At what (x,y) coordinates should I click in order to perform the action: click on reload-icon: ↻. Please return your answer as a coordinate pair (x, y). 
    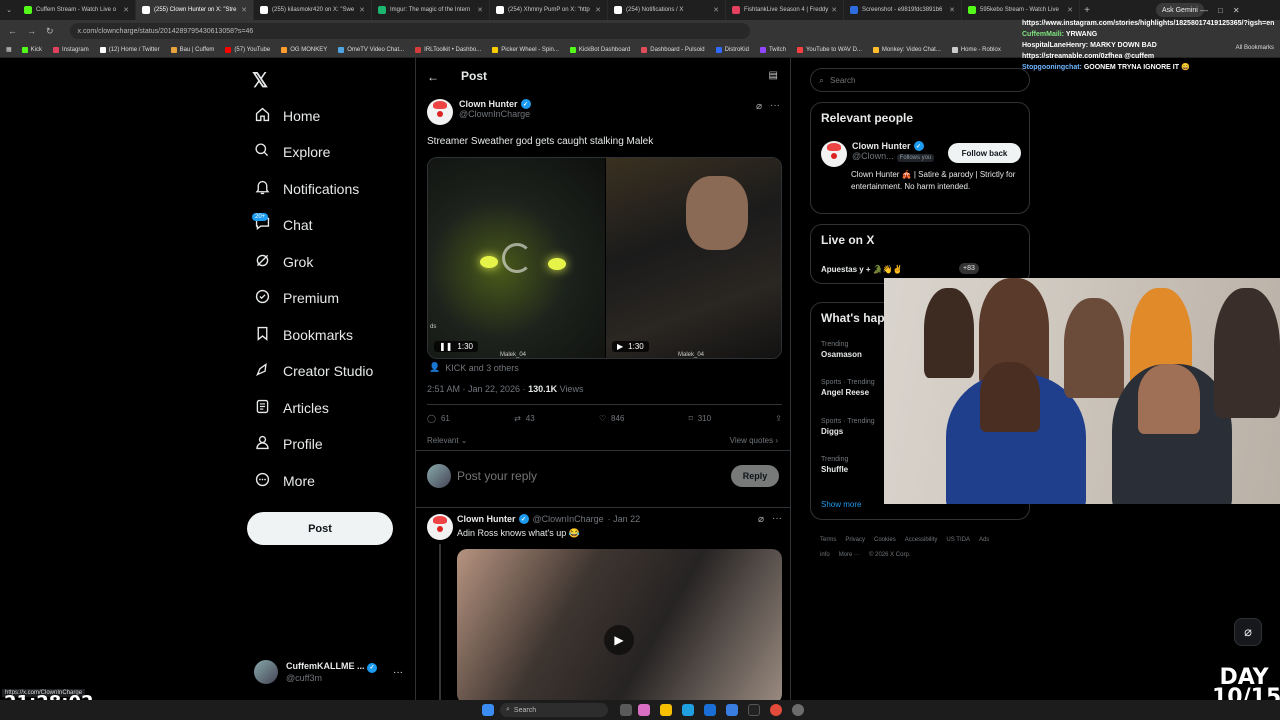
    Looking at the image, I should click on (50, 31).